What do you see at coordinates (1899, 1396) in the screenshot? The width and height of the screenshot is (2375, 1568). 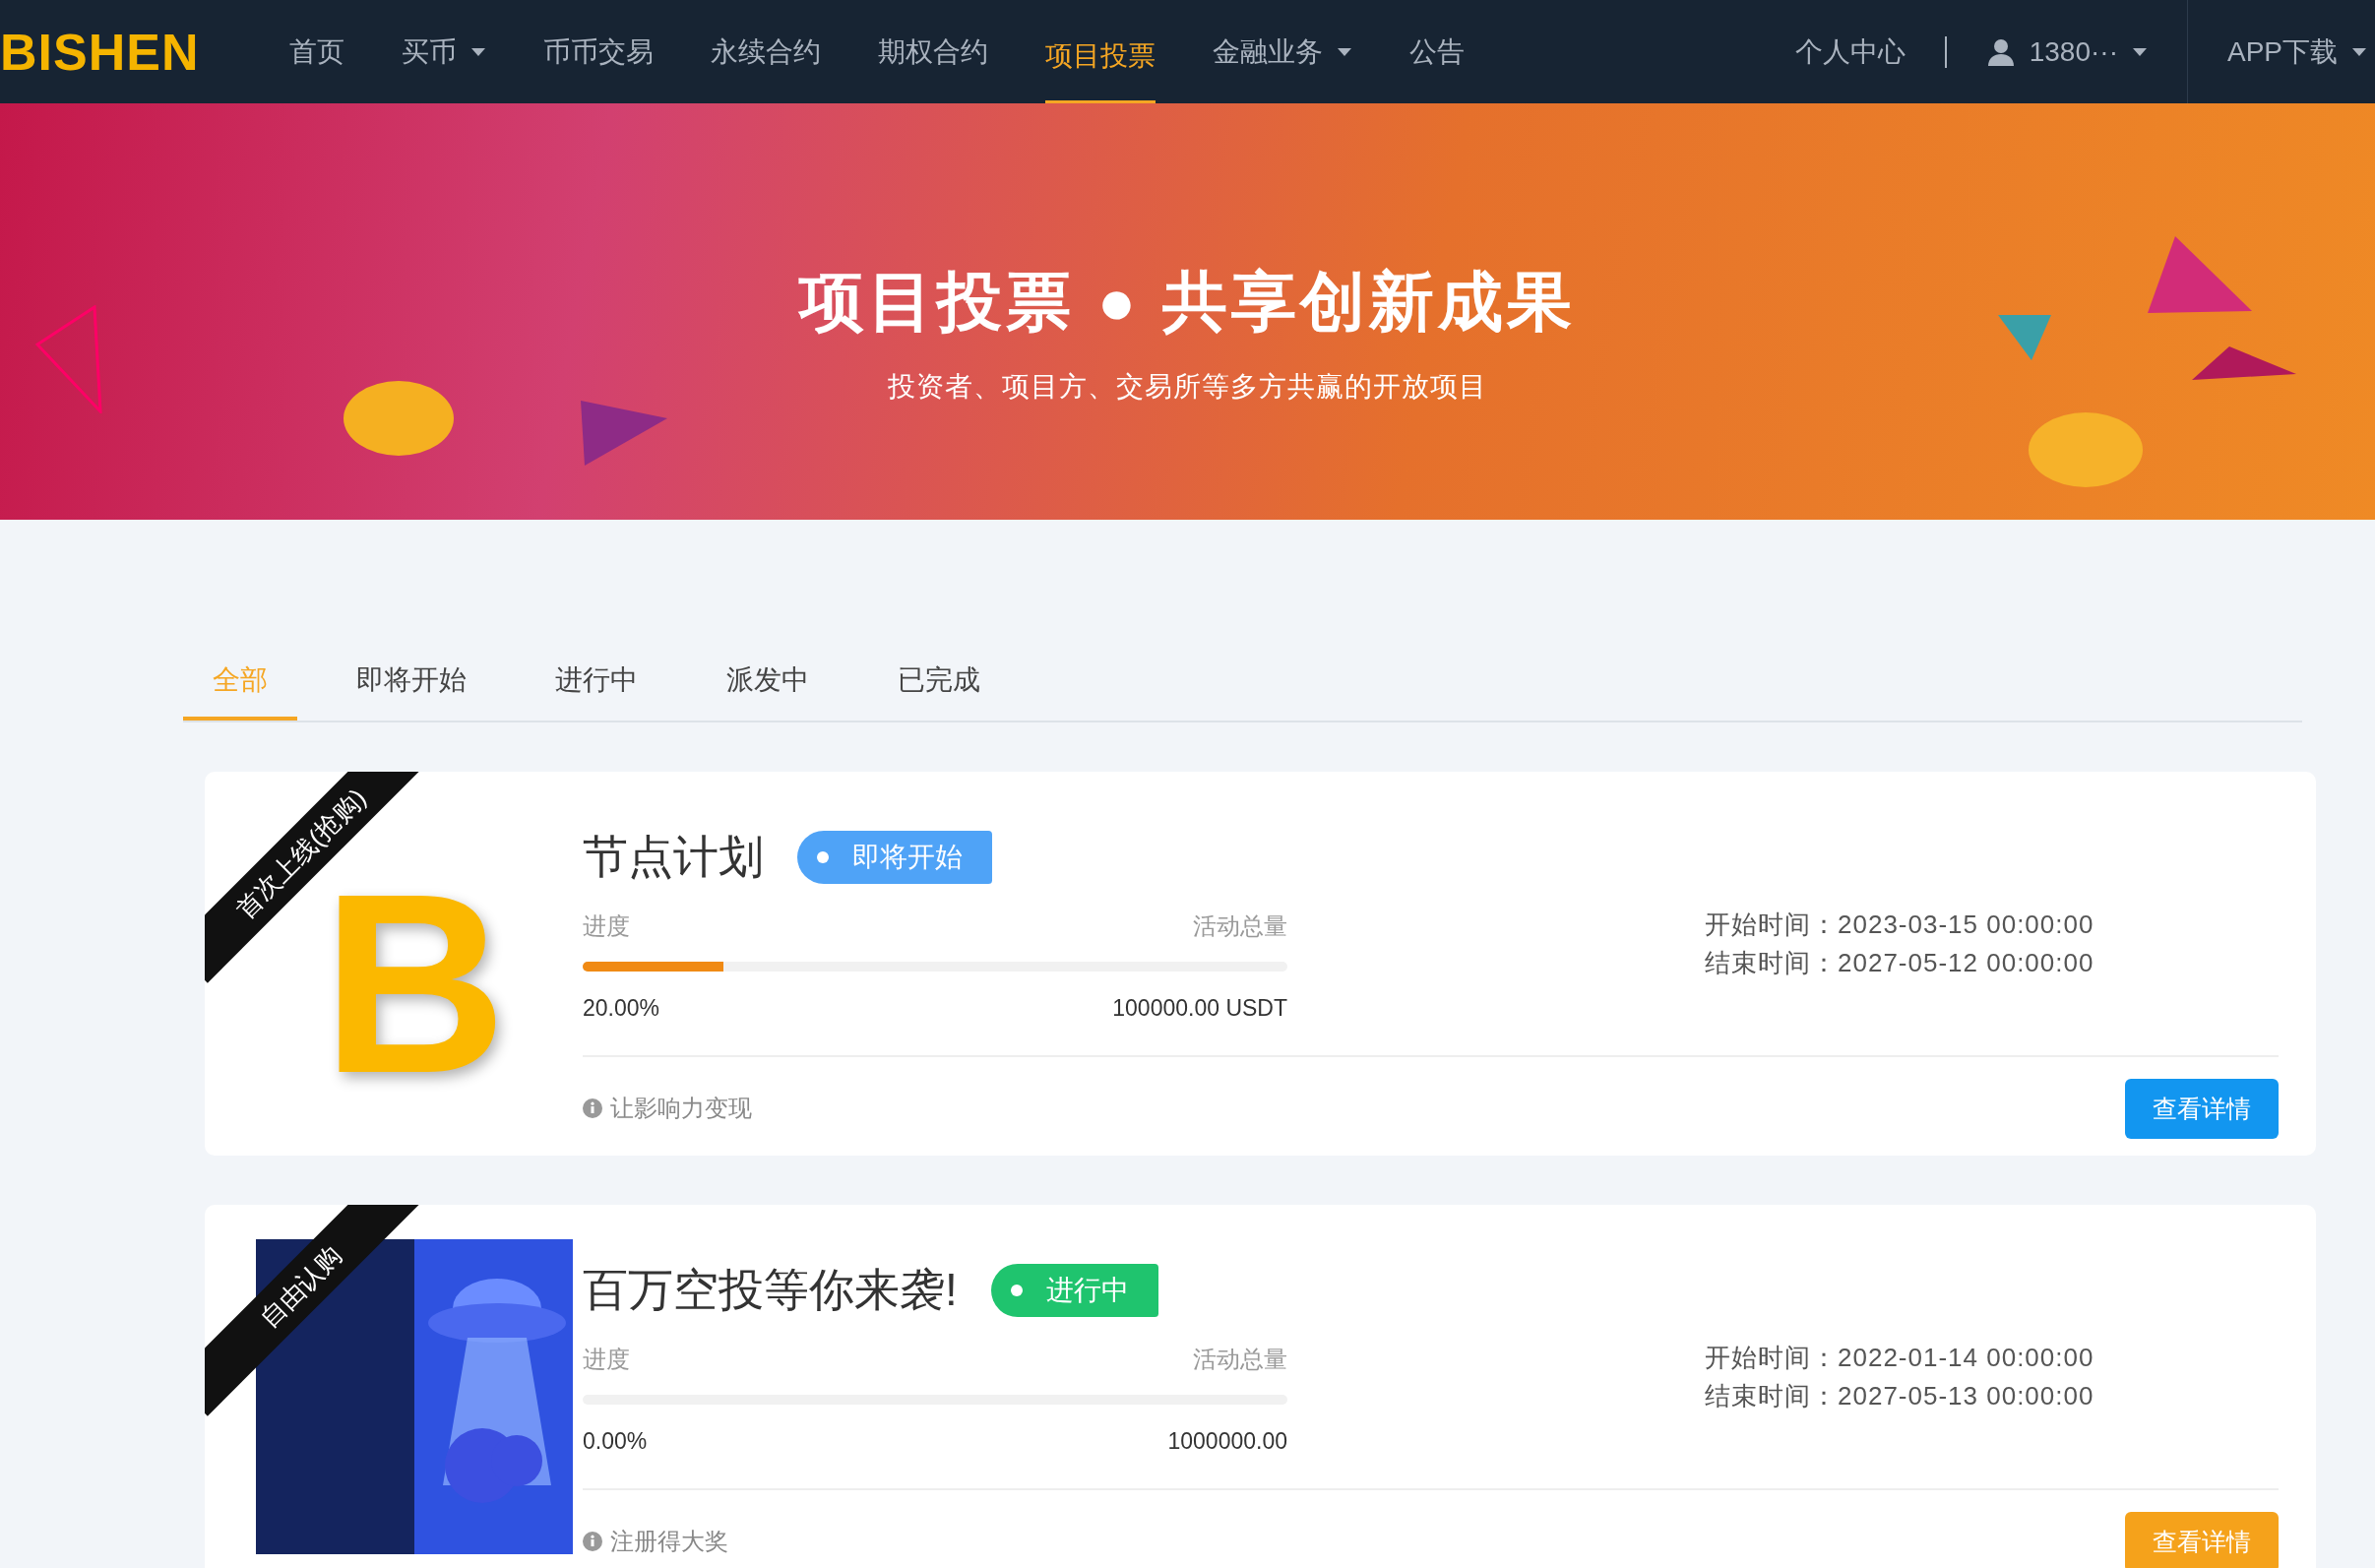 I see `end-time: 结束时间：2027-05-13 00:00:00` at bounding box center [1899, 1396].